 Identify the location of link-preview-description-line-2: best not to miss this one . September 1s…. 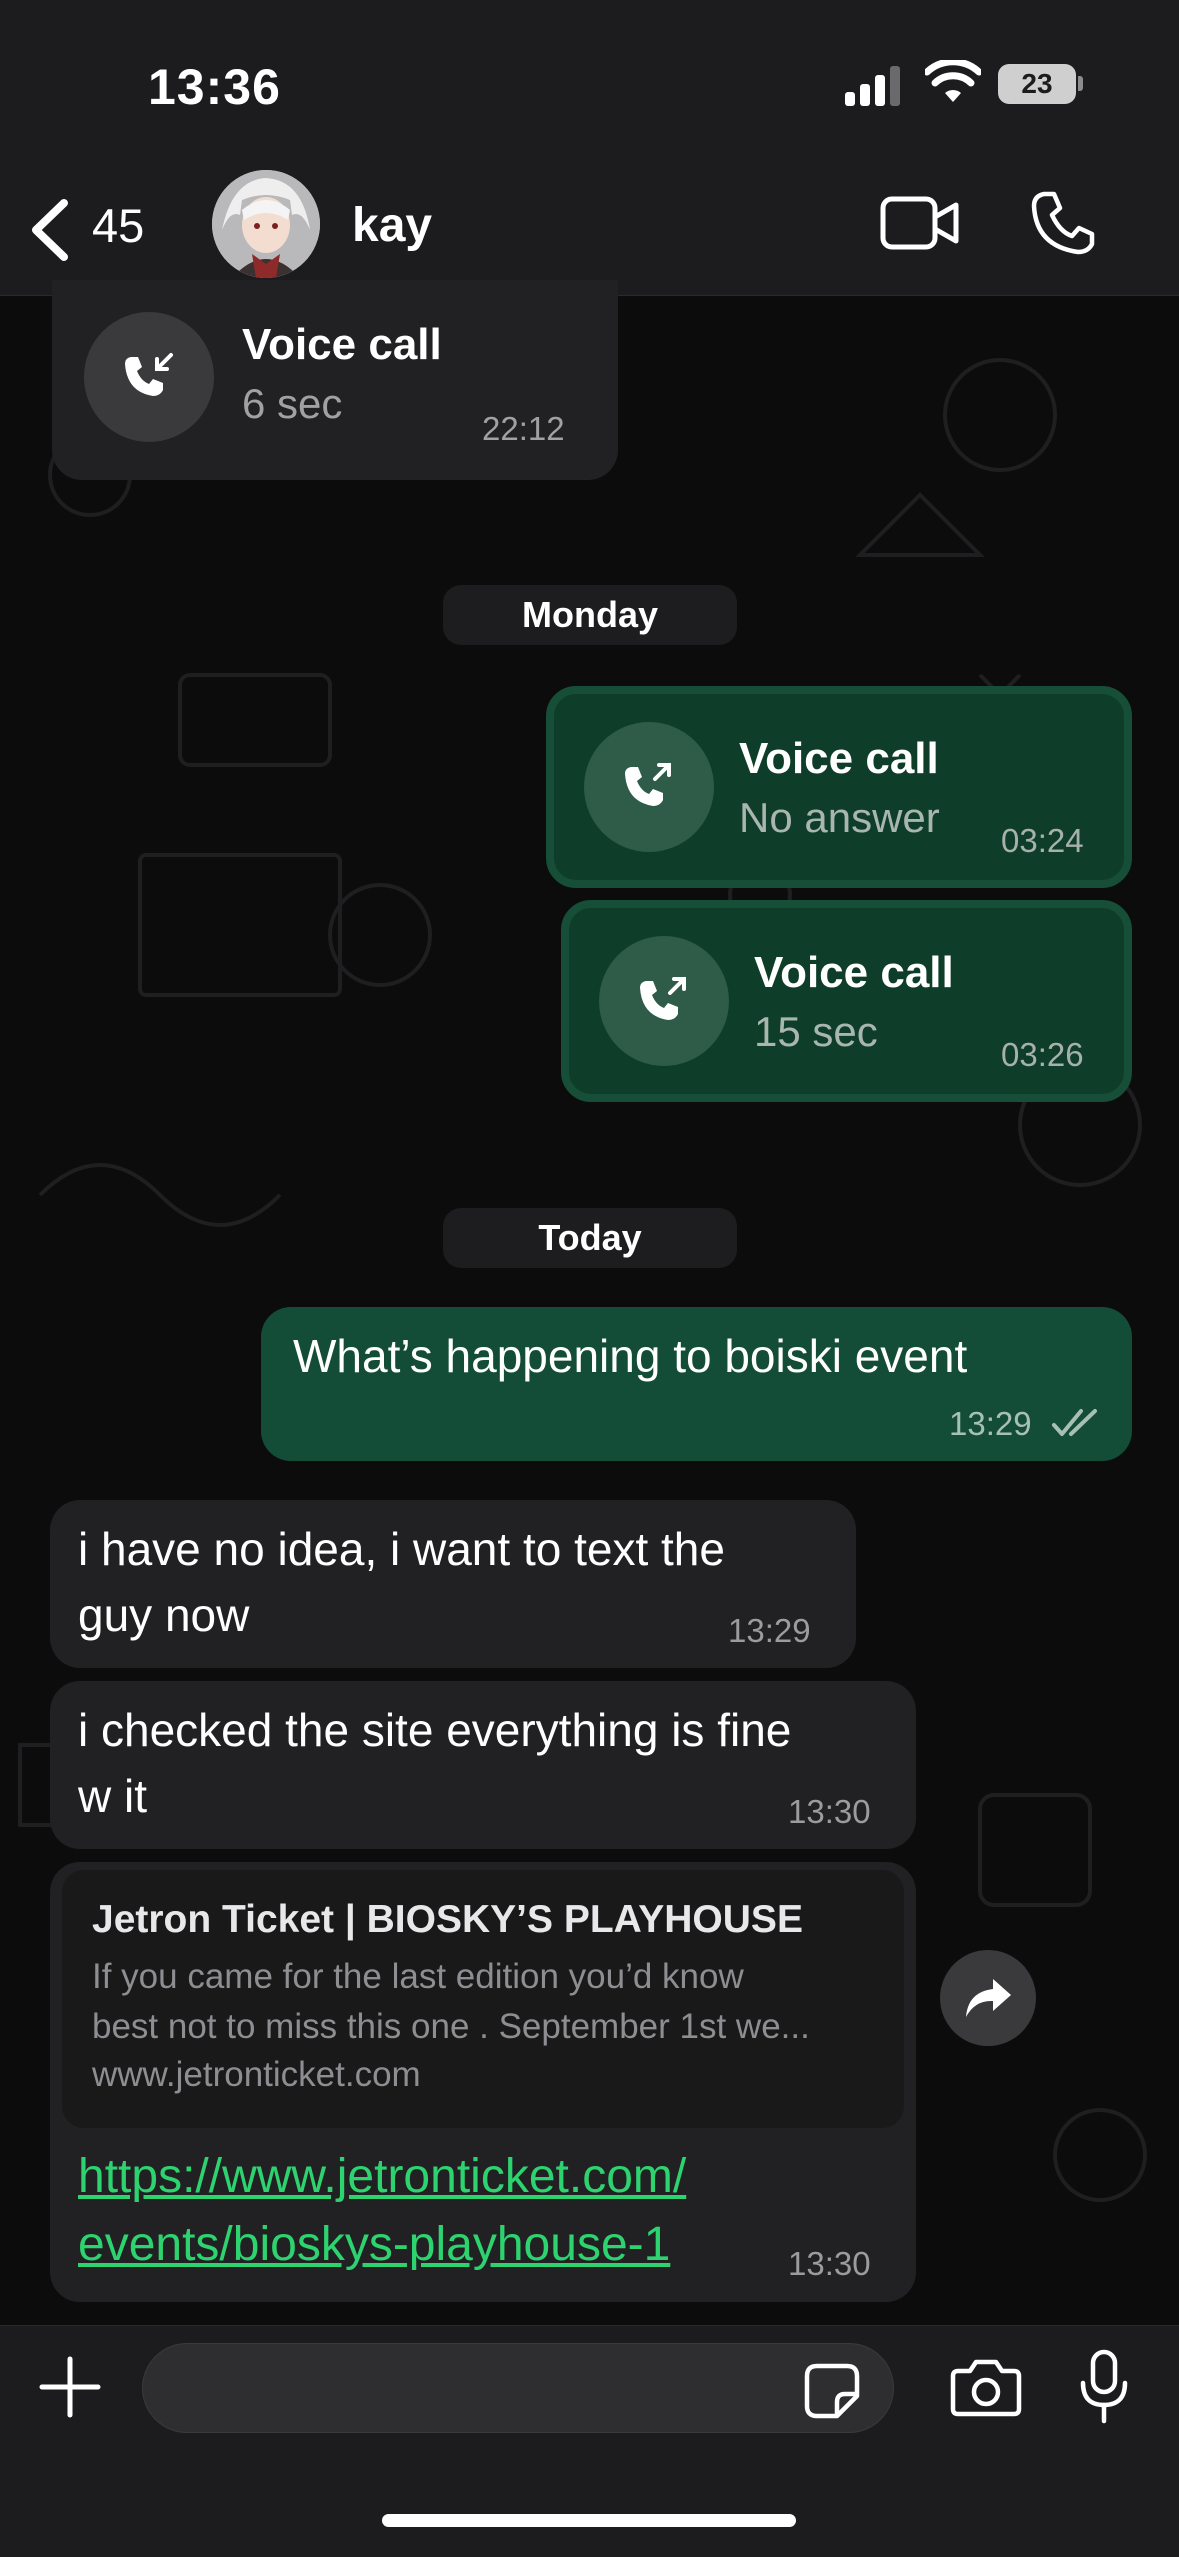
(451, 2026).